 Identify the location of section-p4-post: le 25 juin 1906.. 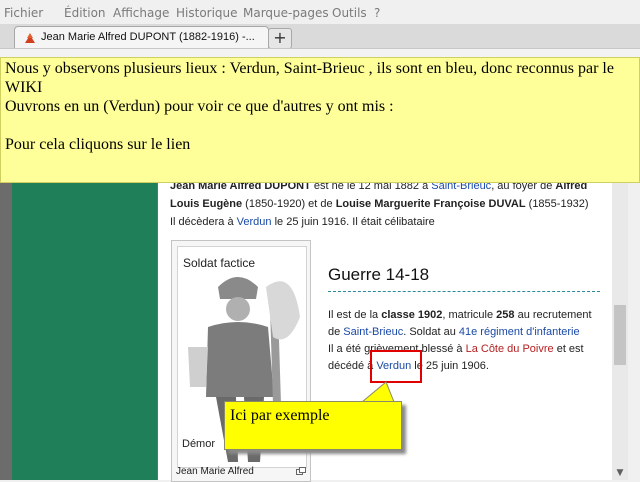
(450, 366).